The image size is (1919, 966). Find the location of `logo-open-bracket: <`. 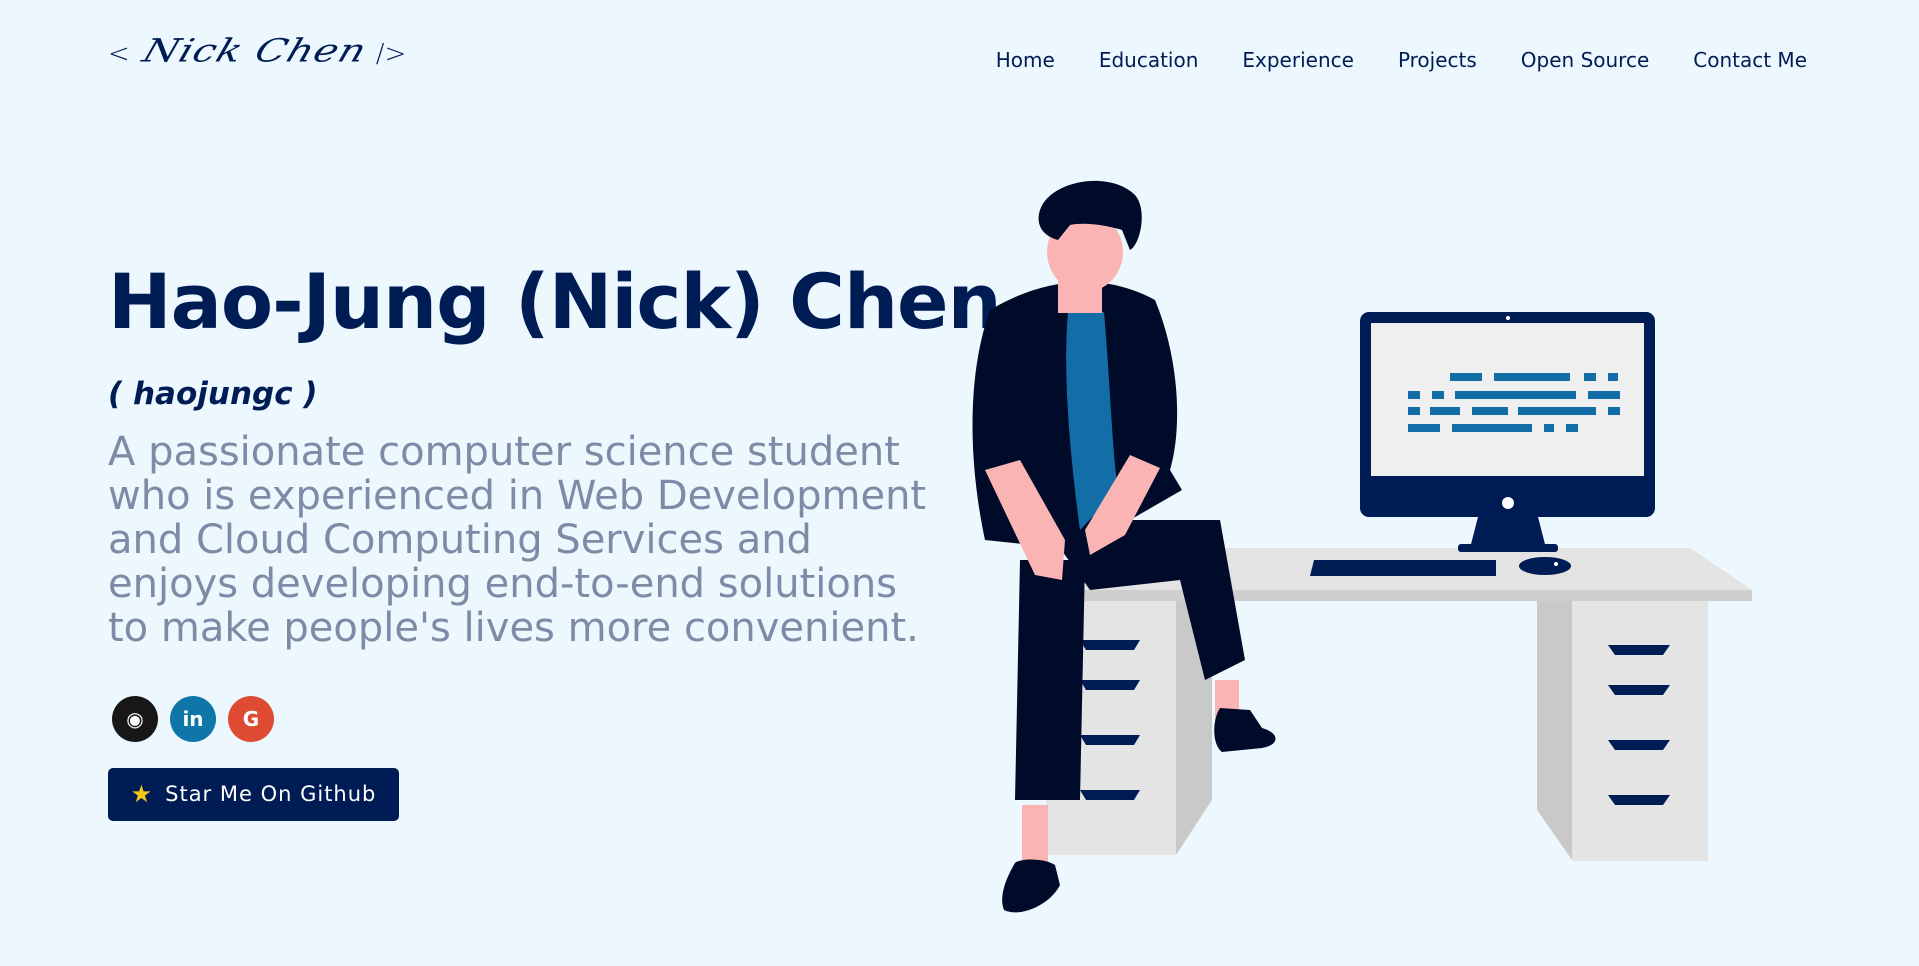

logo-open-bracket: < is located at coordinates (119, 54).